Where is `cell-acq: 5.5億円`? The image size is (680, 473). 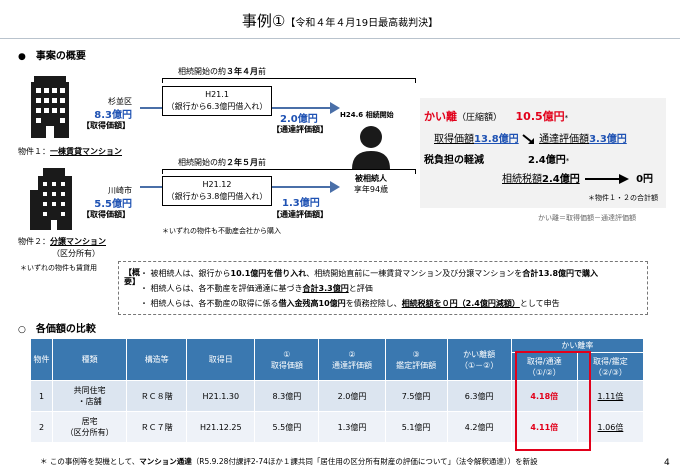 cell-acq: 5.5億円 is located at coordinates (287, 427).